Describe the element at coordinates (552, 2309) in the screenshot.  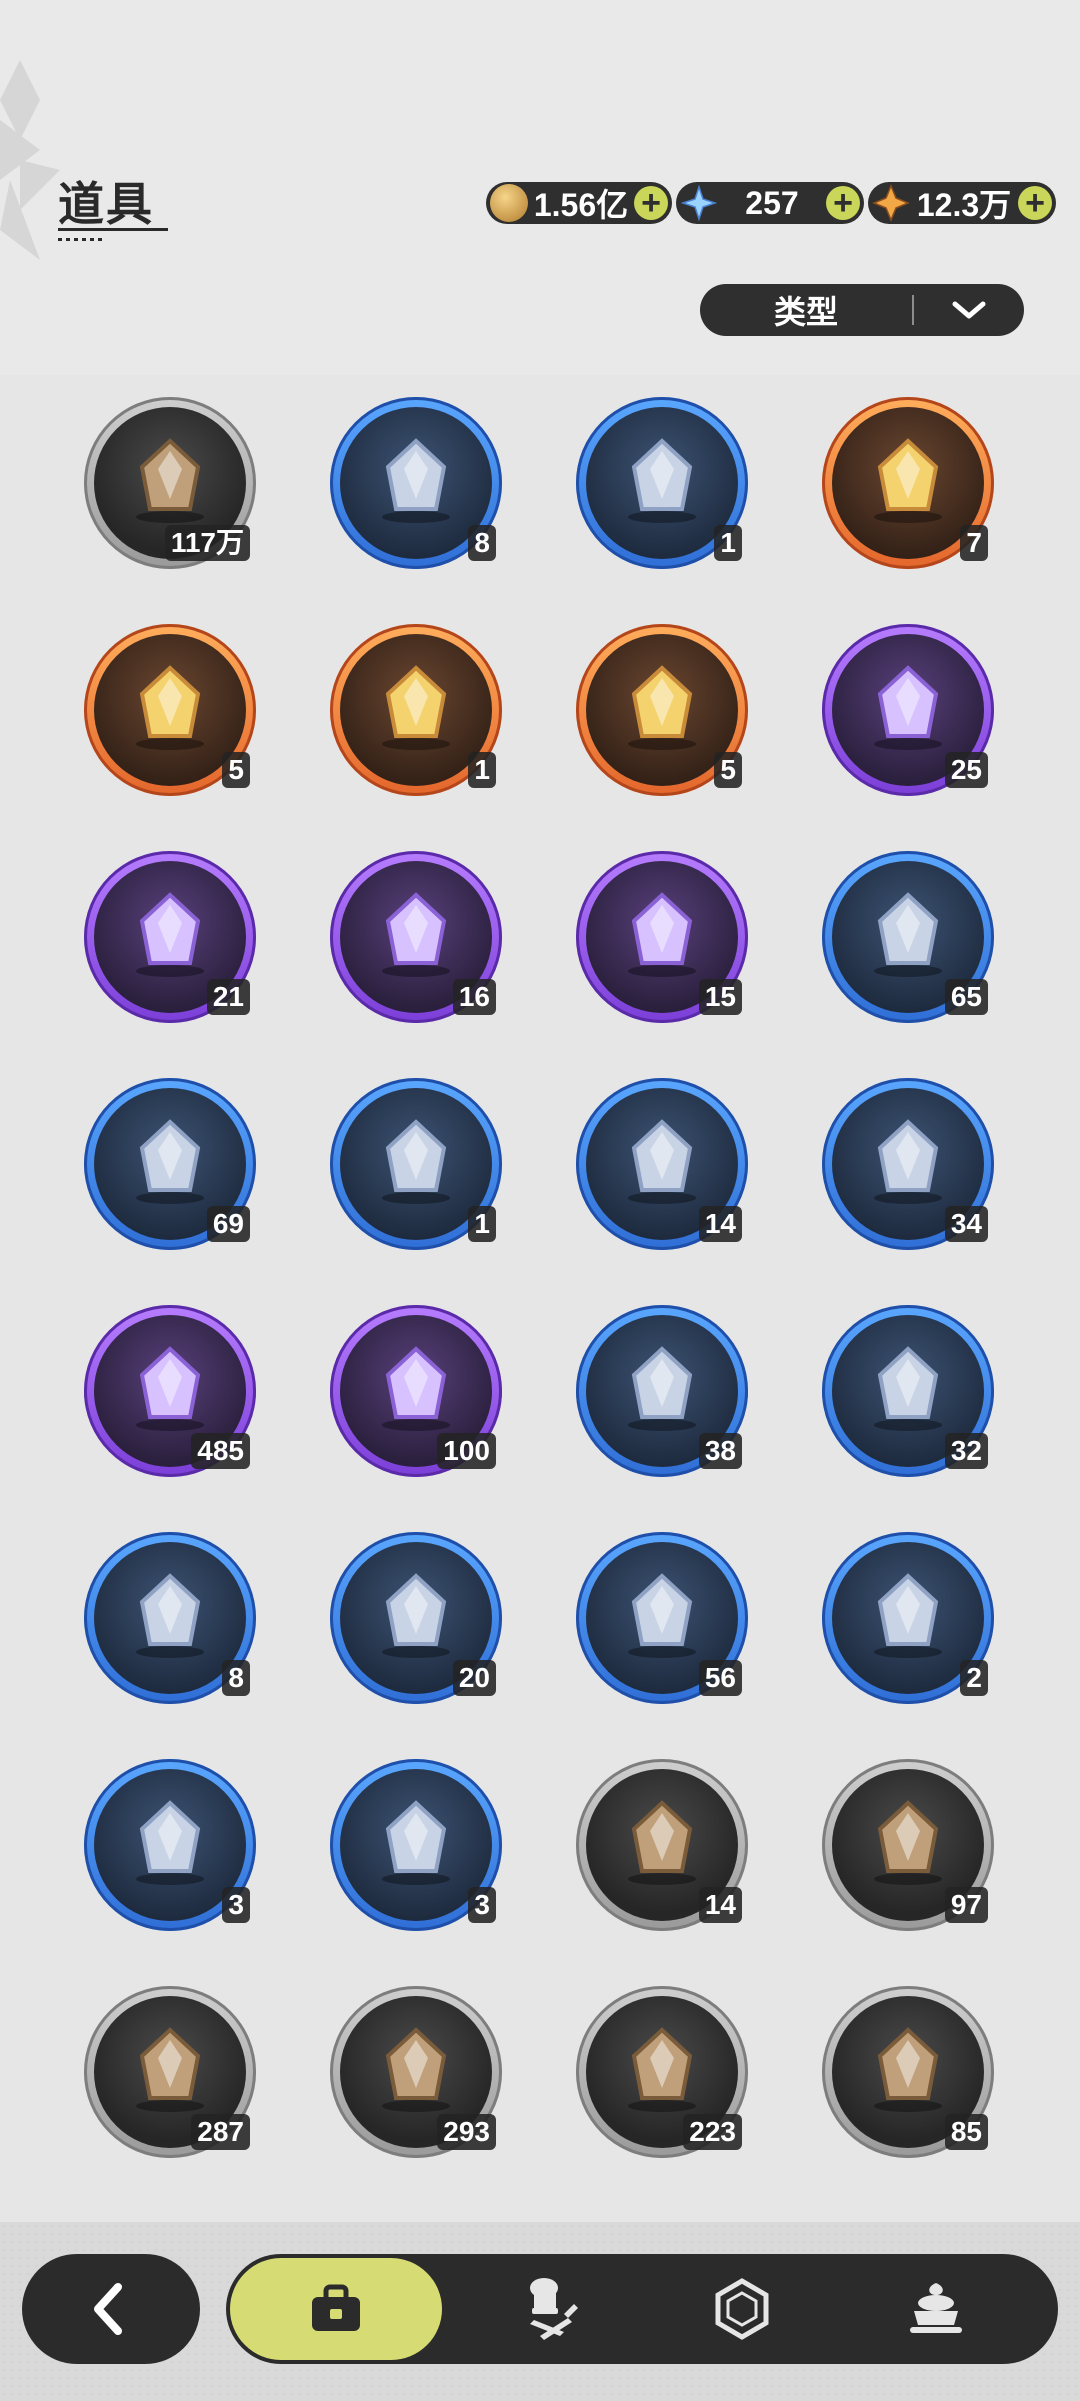
I see `tab-chef` at that location.